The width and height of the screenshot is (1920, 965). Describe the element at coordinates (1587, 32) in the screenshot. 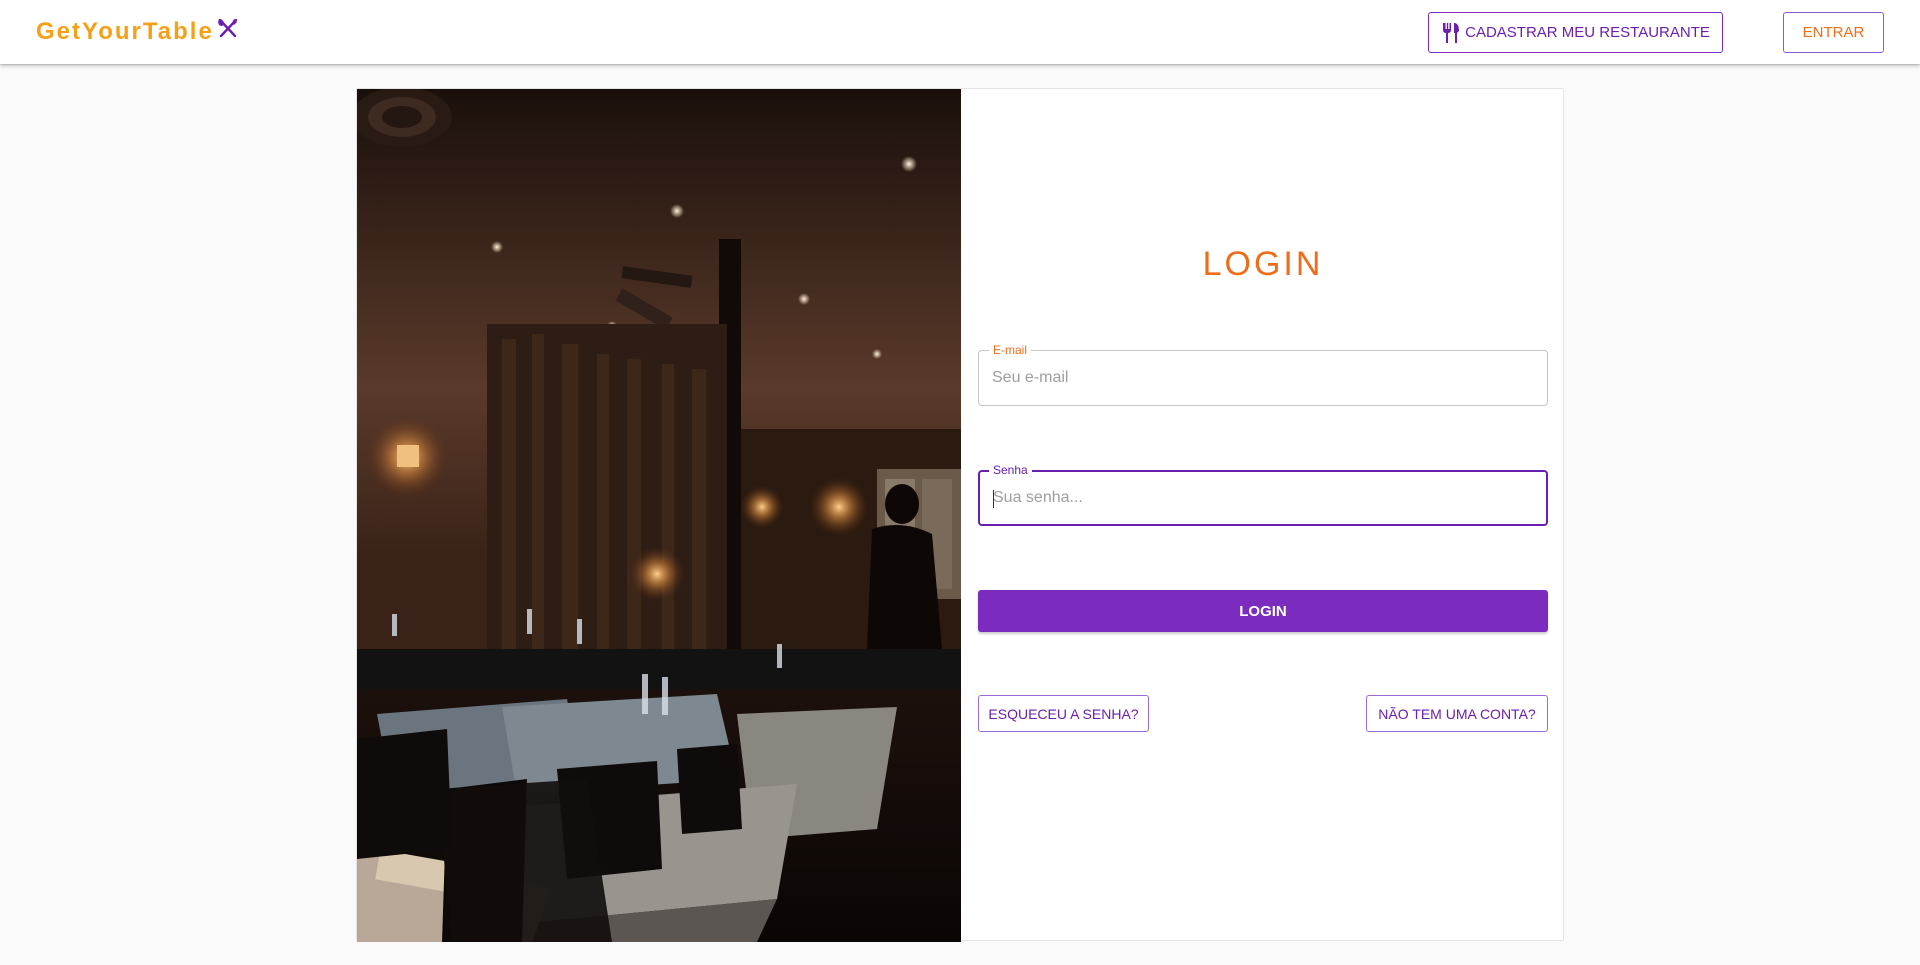

I see `register-restaurant-label: CADASTRAR MEU RESTAURANTE` at that location.